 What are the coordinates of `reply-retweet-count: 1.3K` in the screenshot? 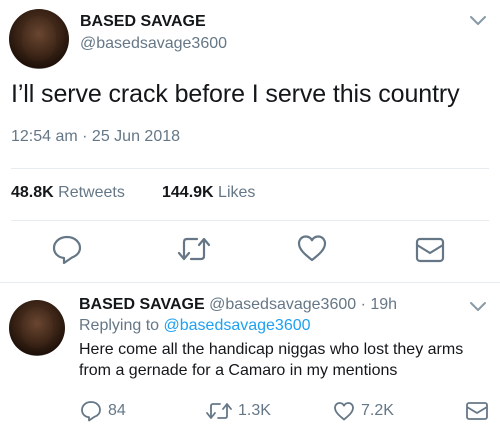 It's located at (254, 410).